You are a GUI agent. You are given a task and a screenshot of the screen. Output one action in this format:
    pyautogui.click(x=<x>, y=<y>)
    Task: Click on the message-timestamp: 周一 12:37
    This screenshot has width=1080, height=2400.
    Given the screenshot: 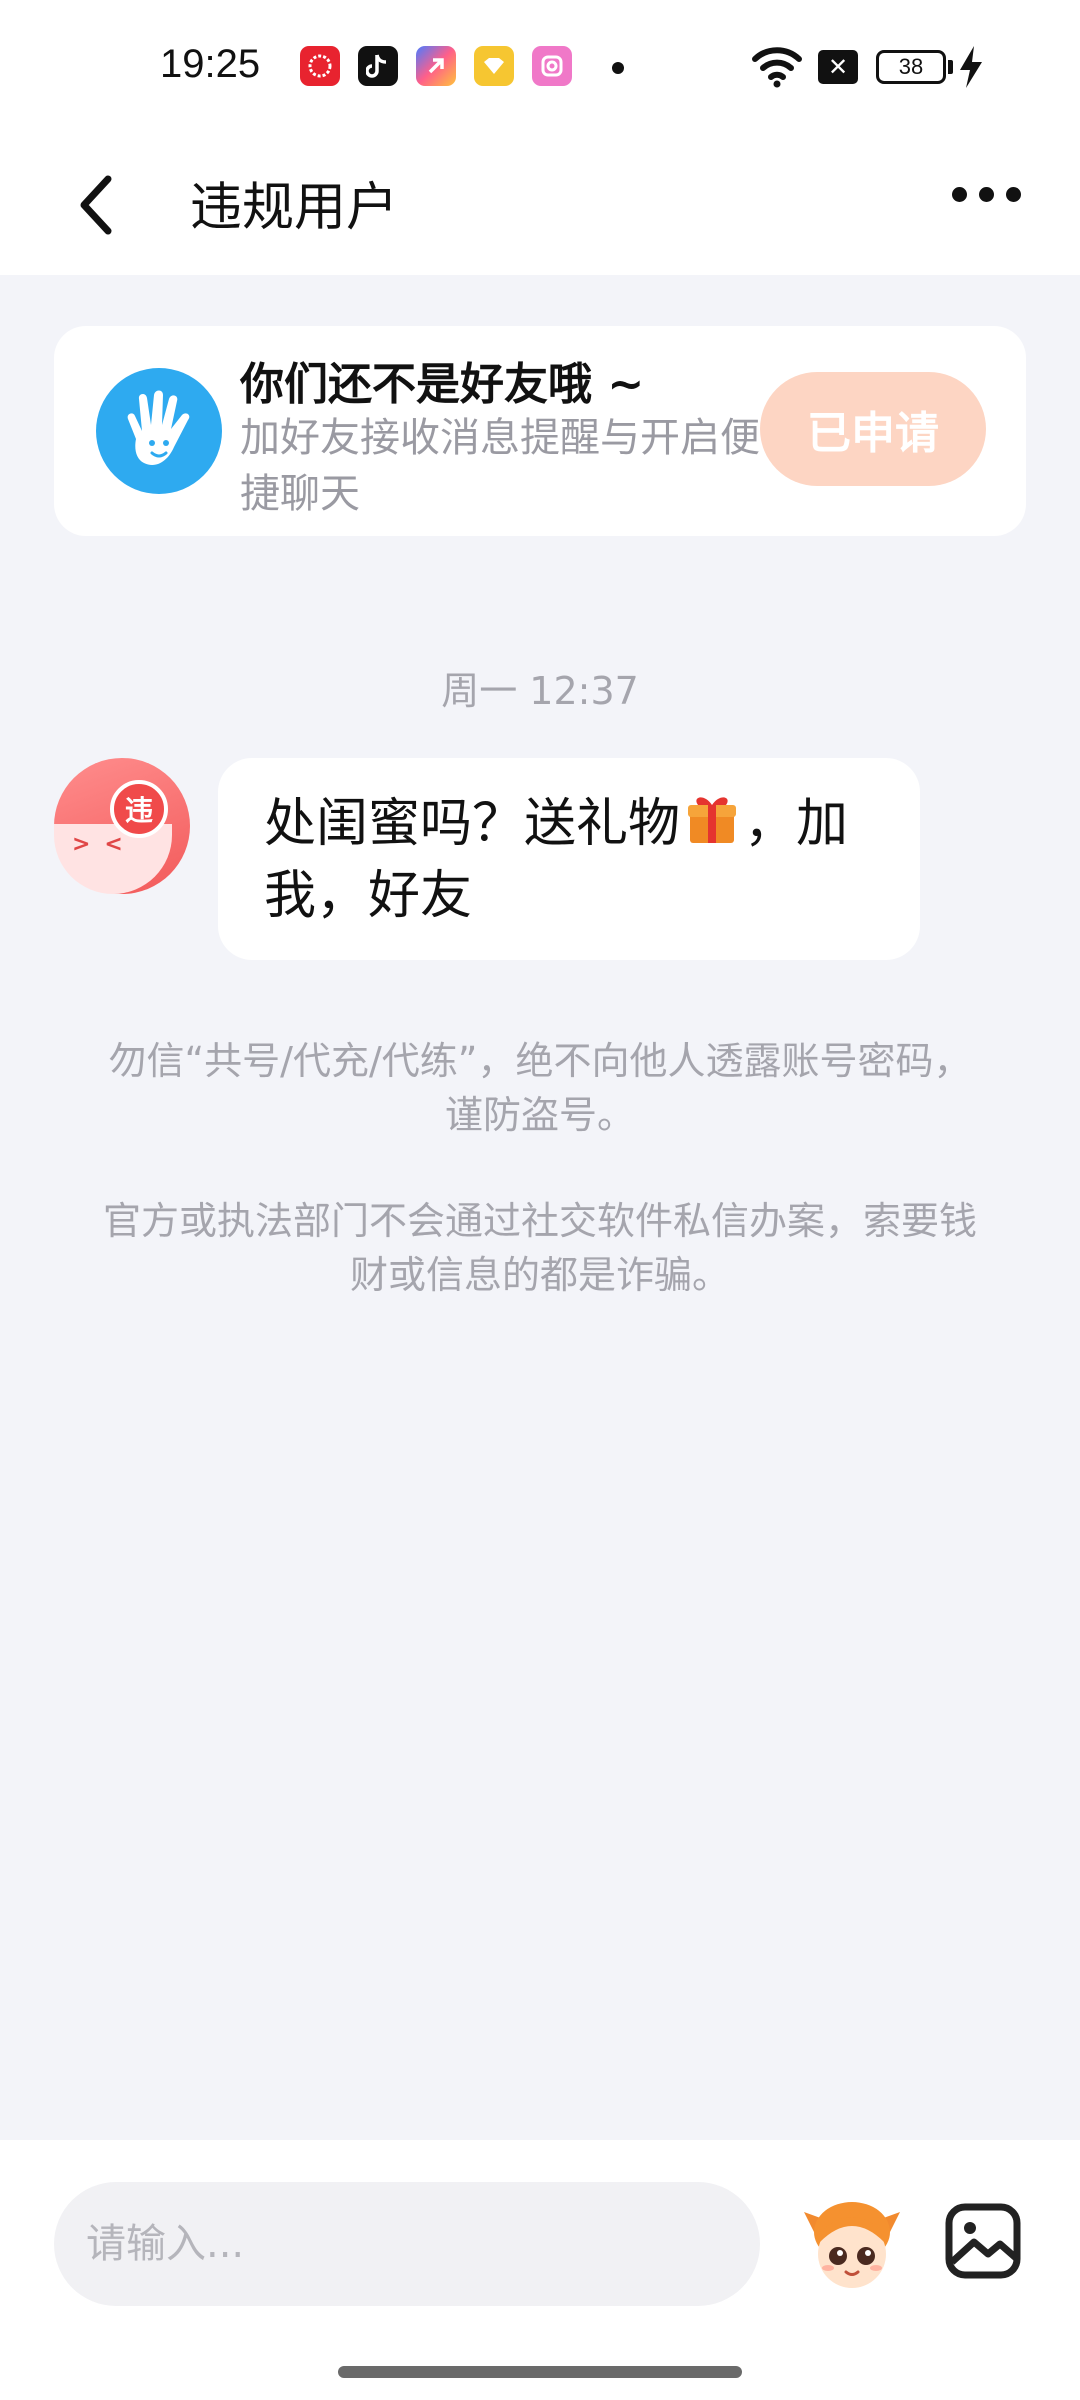 What is the action you would take?
    pyautogui.click(x=540, y=691)
    